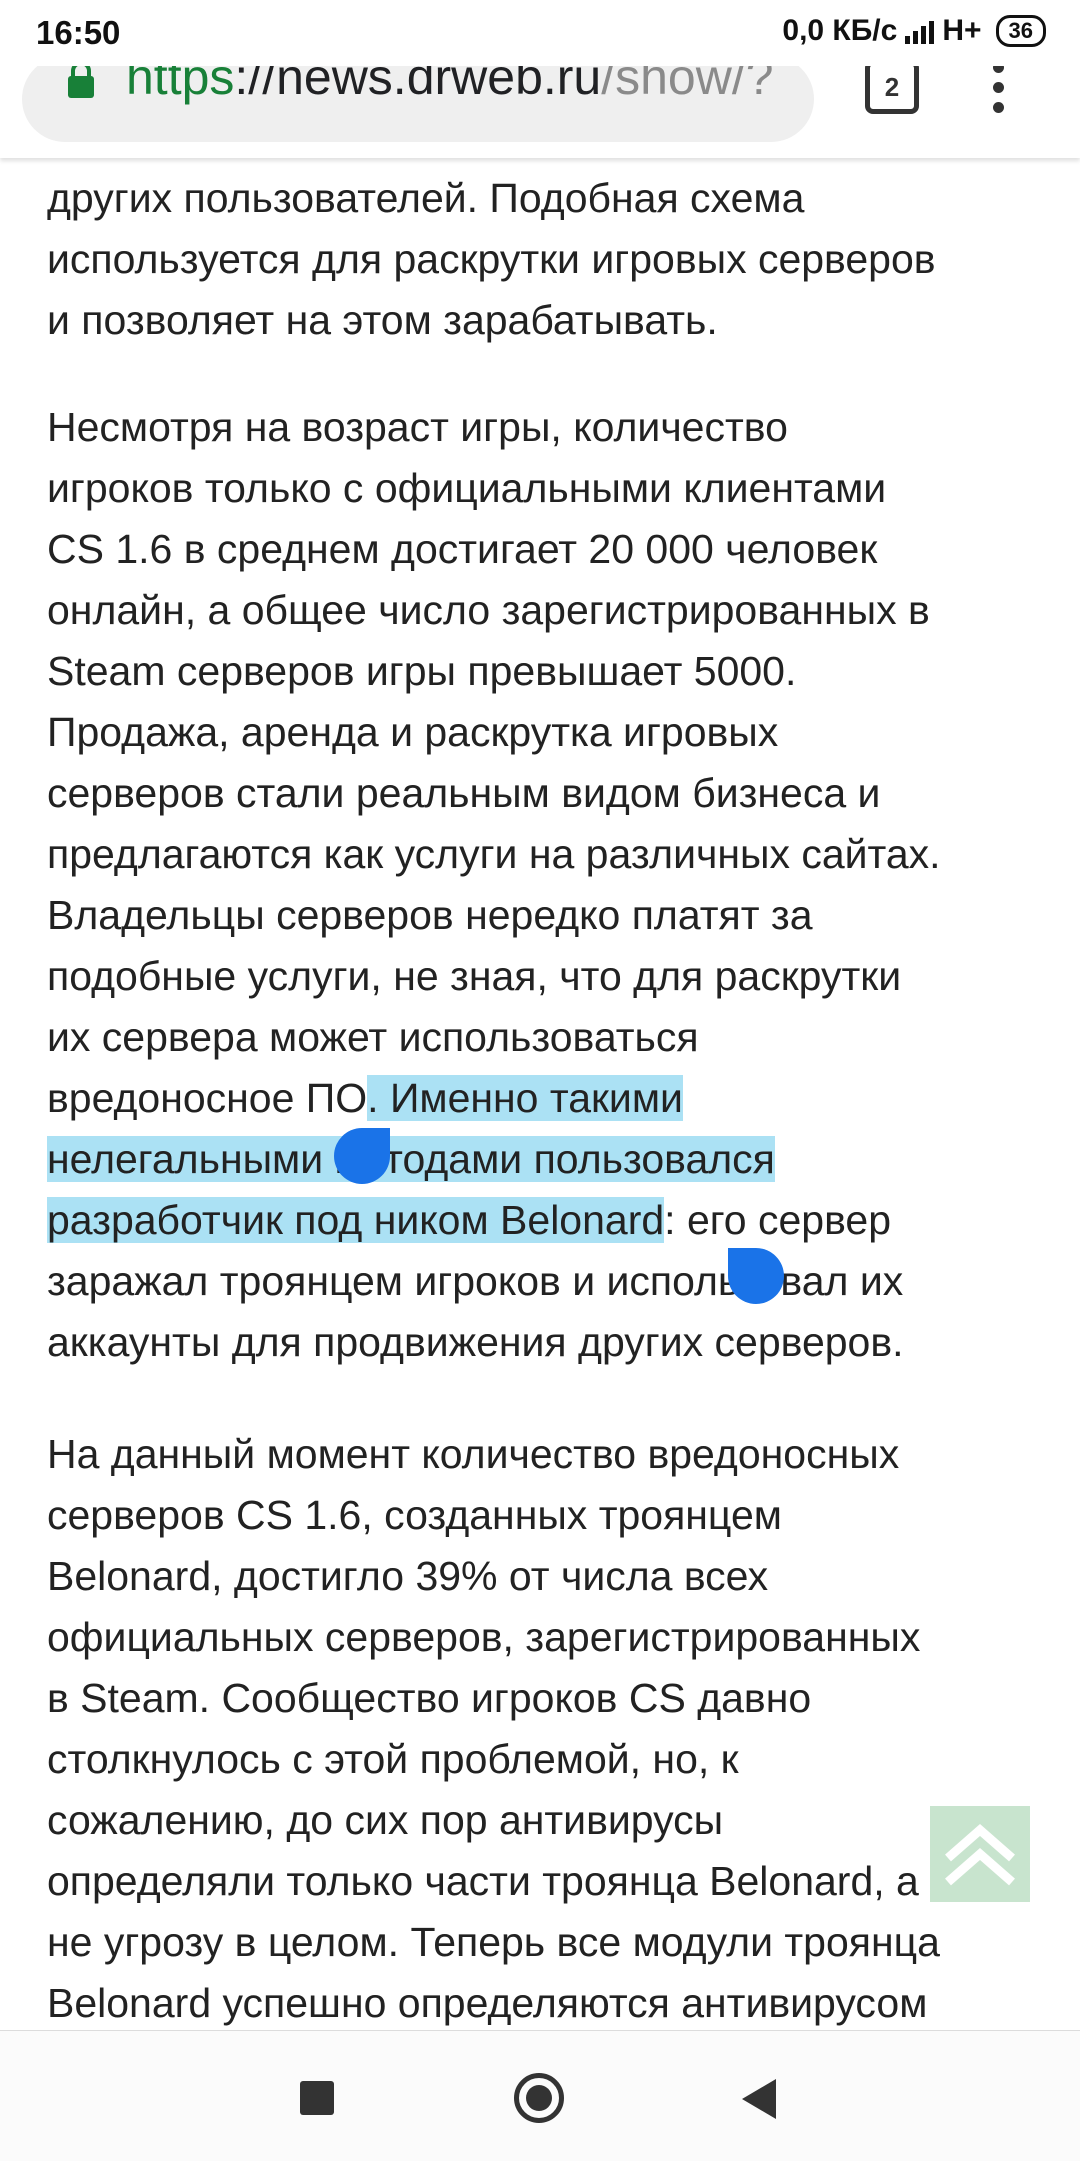 This screenshot has height=2161, width=1080. I want to click on network-speed: 0,0 КБ/с, so click(840, 30).